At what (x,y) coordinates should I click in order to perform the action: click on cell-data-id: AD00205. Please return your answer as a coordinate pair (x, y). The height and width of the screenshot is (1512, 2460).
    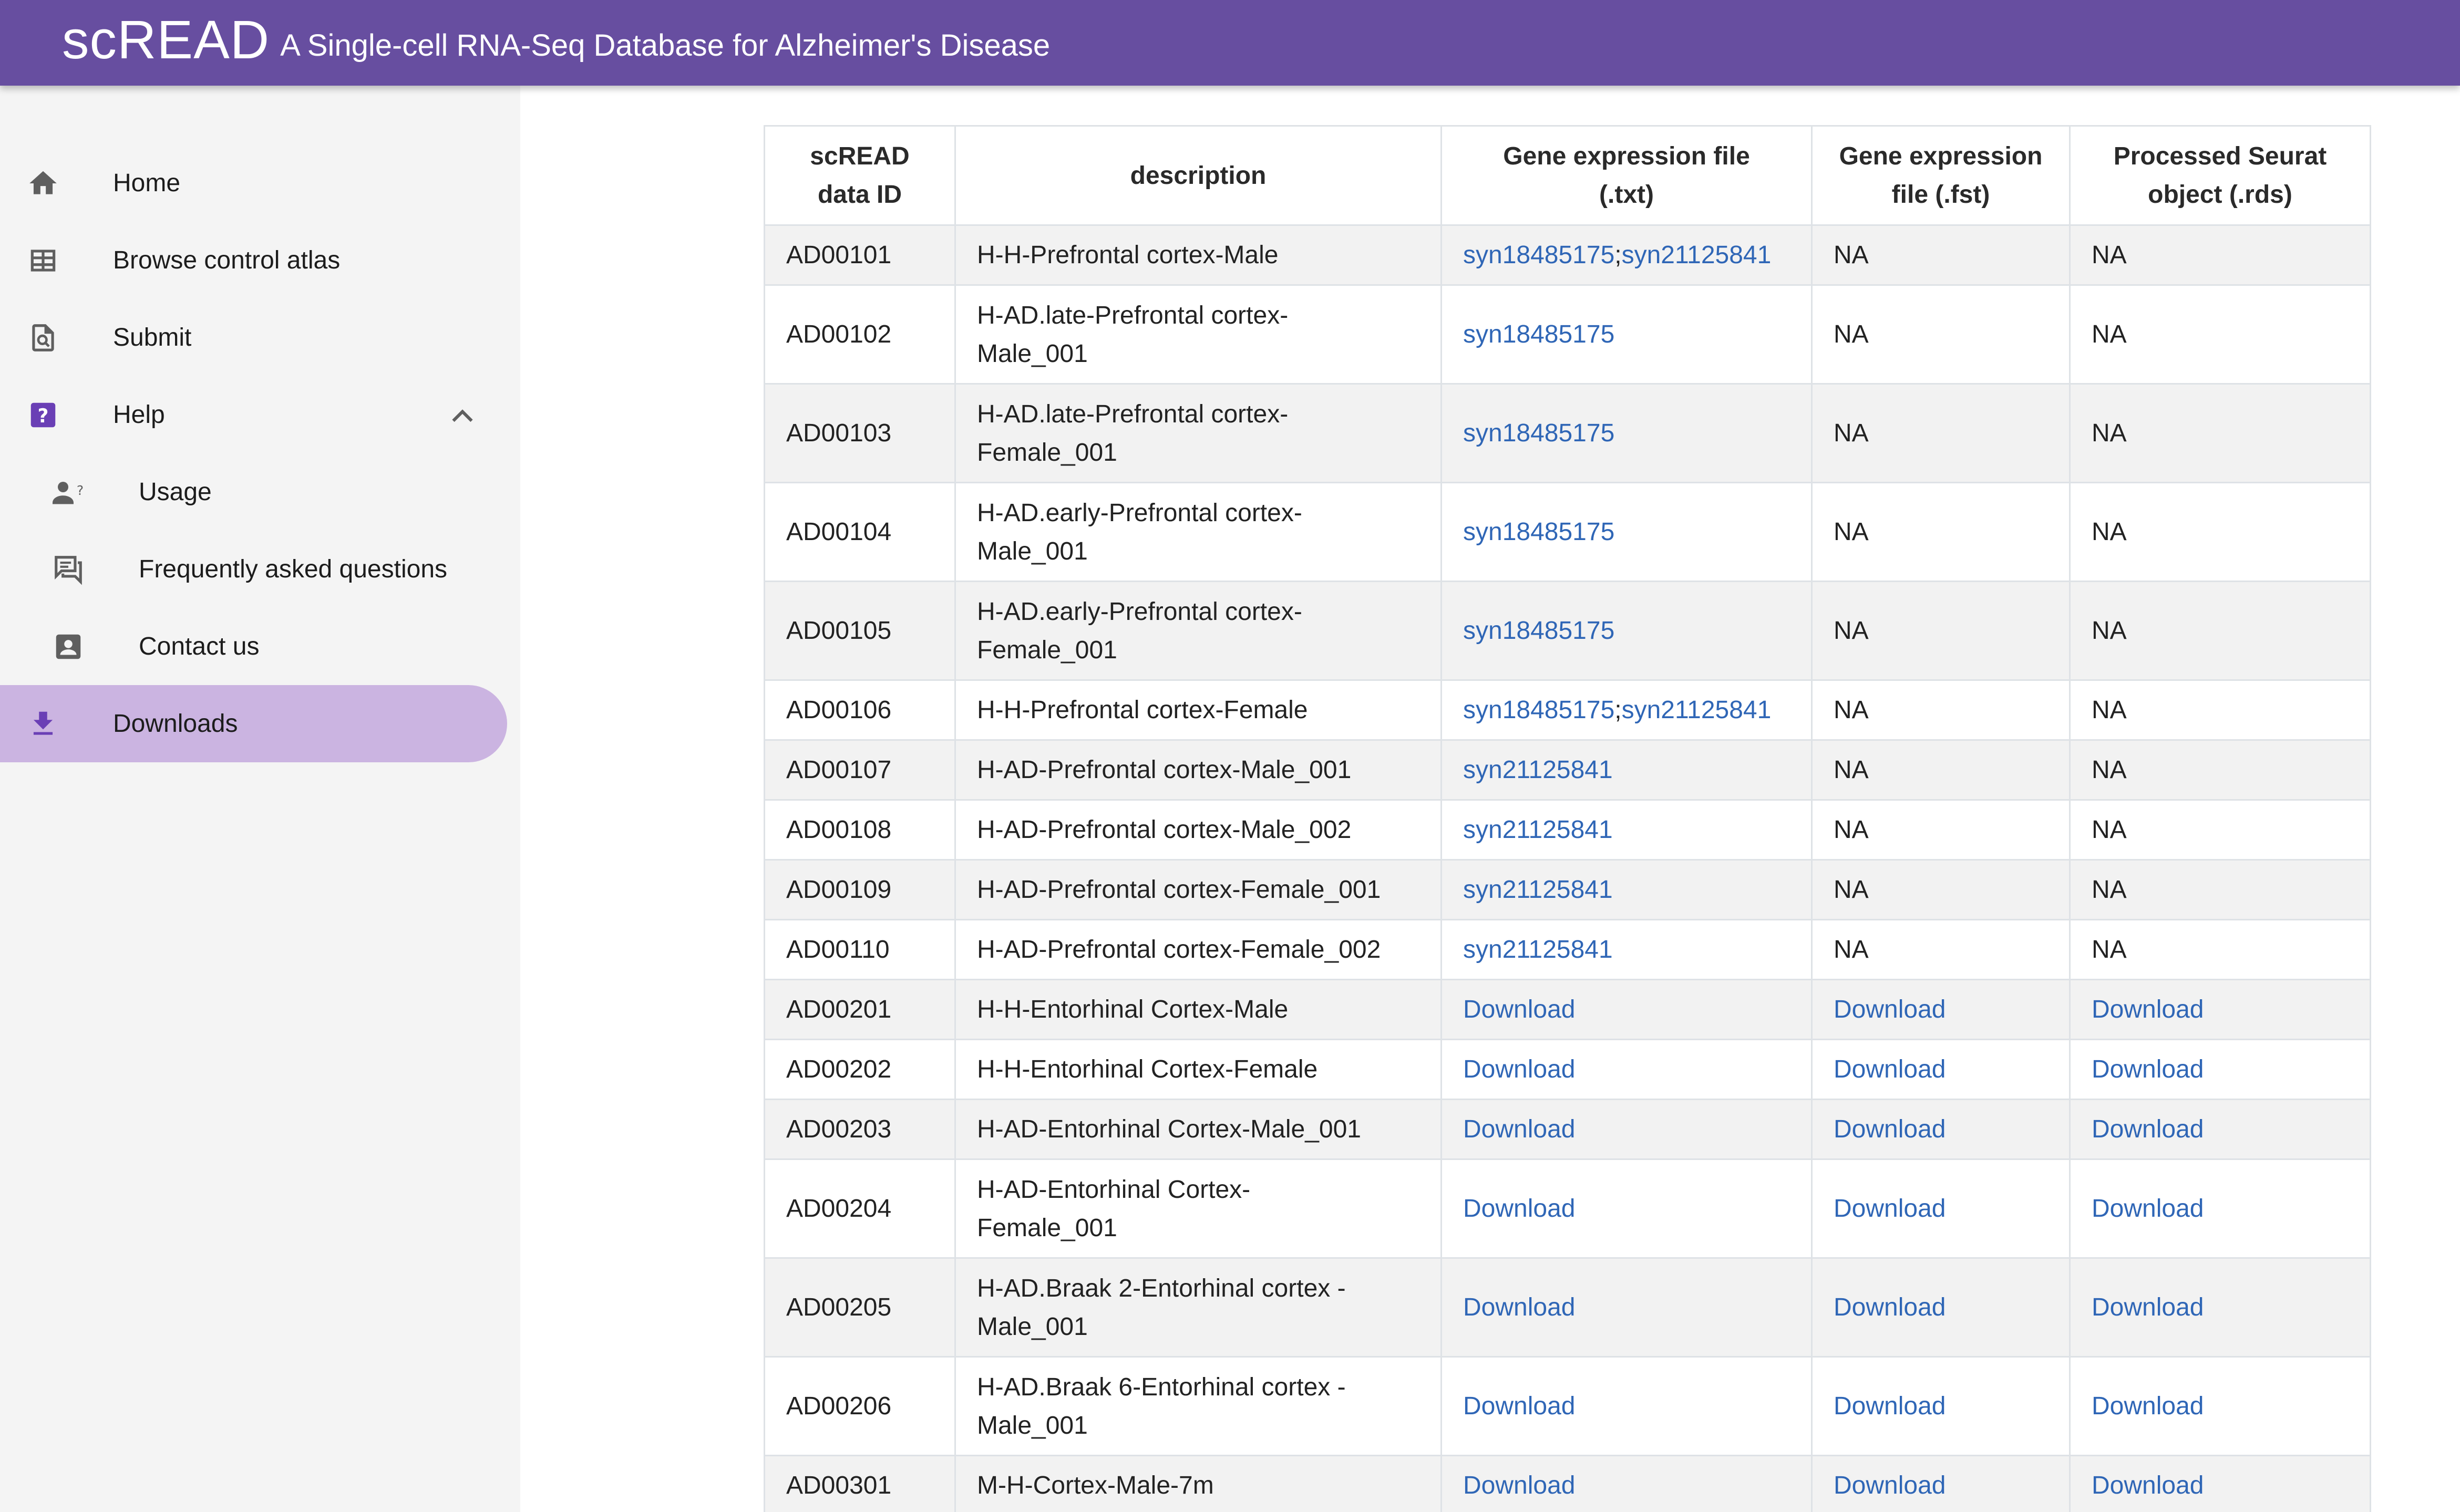
    Looking at the image, I should click on (860, 1307).